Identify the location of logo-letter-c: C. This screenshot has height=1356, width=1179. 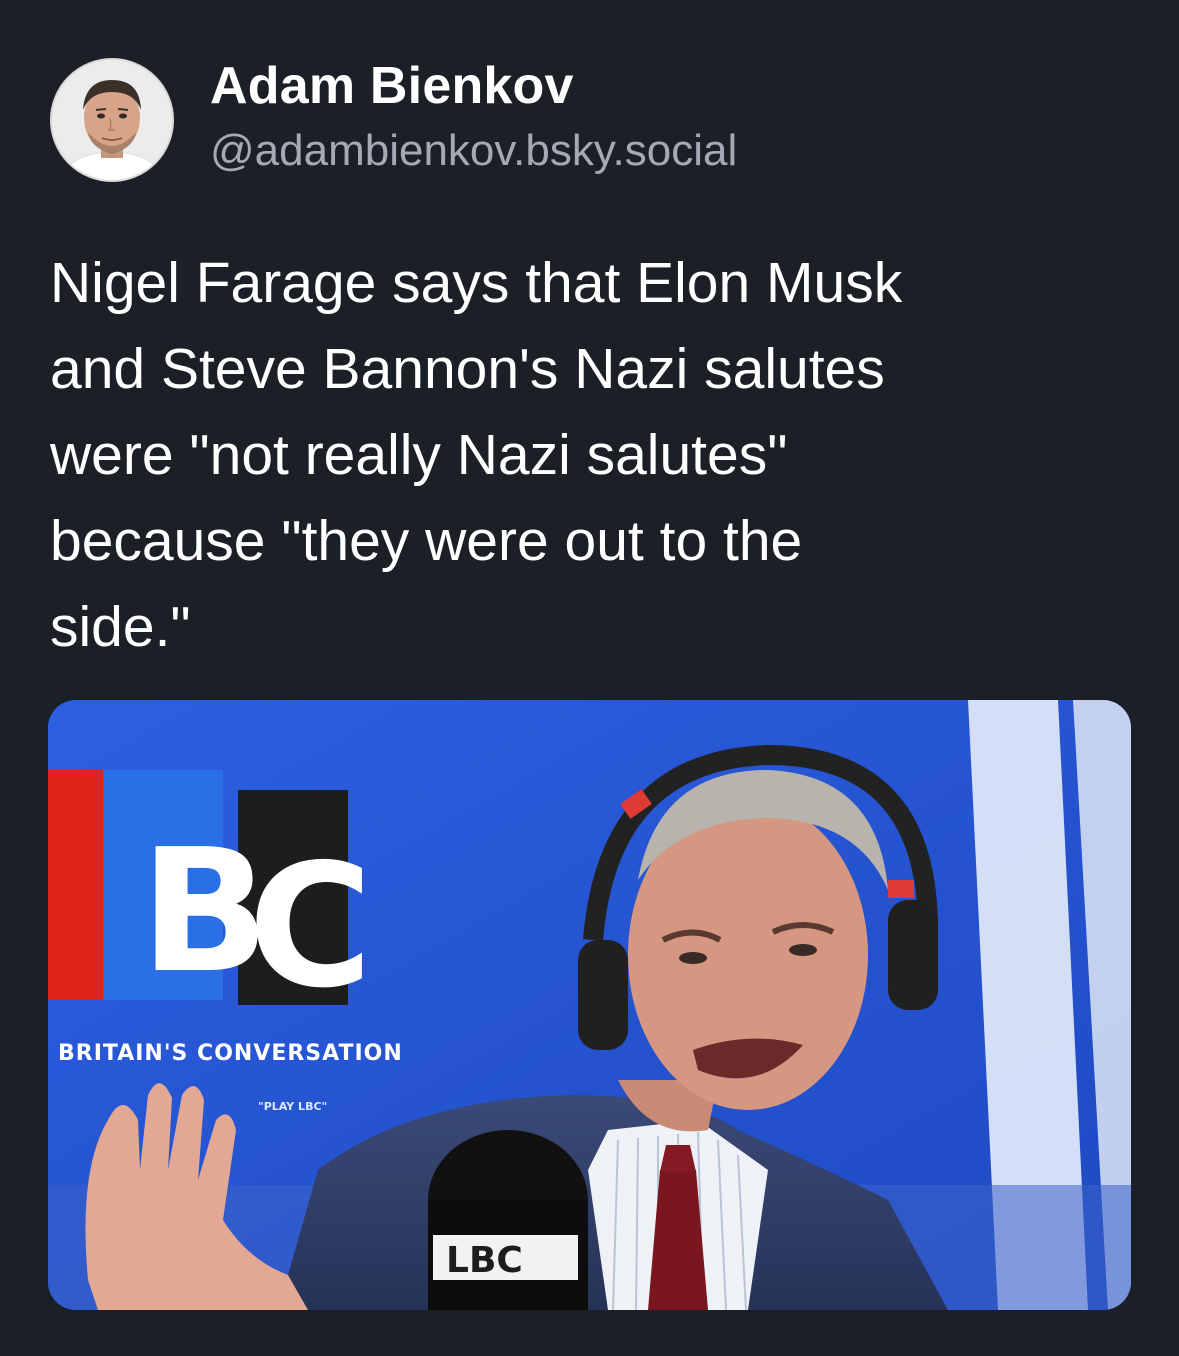
(310, 927).